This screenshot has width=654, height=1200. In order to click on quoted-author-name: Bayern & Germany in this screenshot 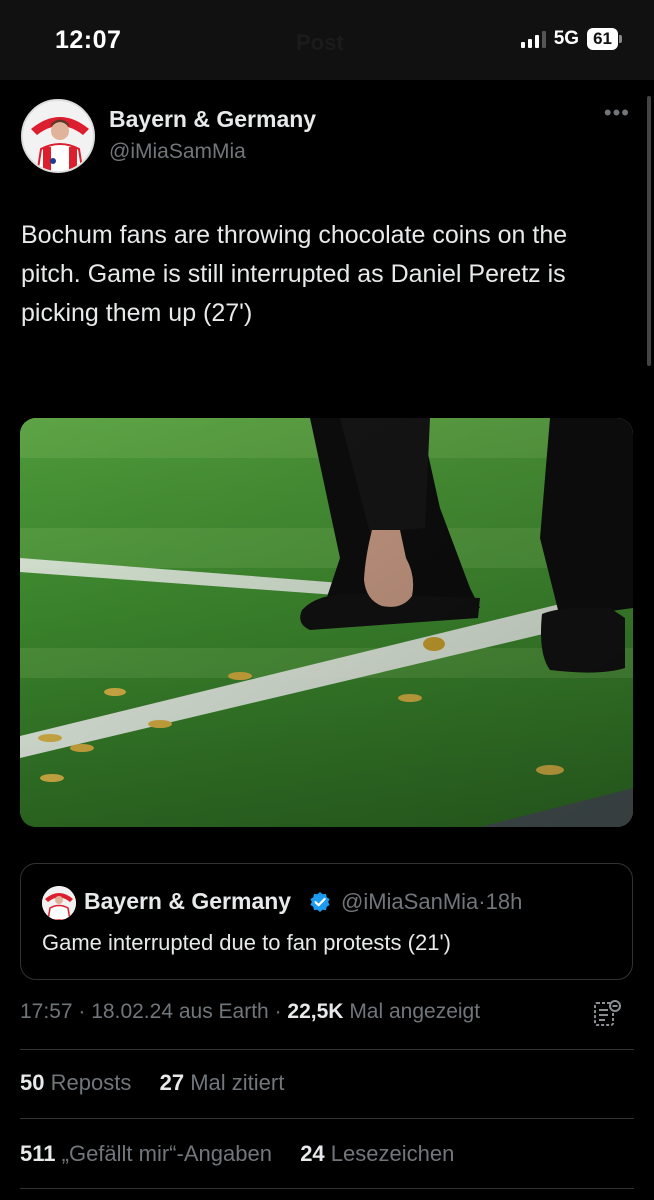, I will do `click(187, 901)`.